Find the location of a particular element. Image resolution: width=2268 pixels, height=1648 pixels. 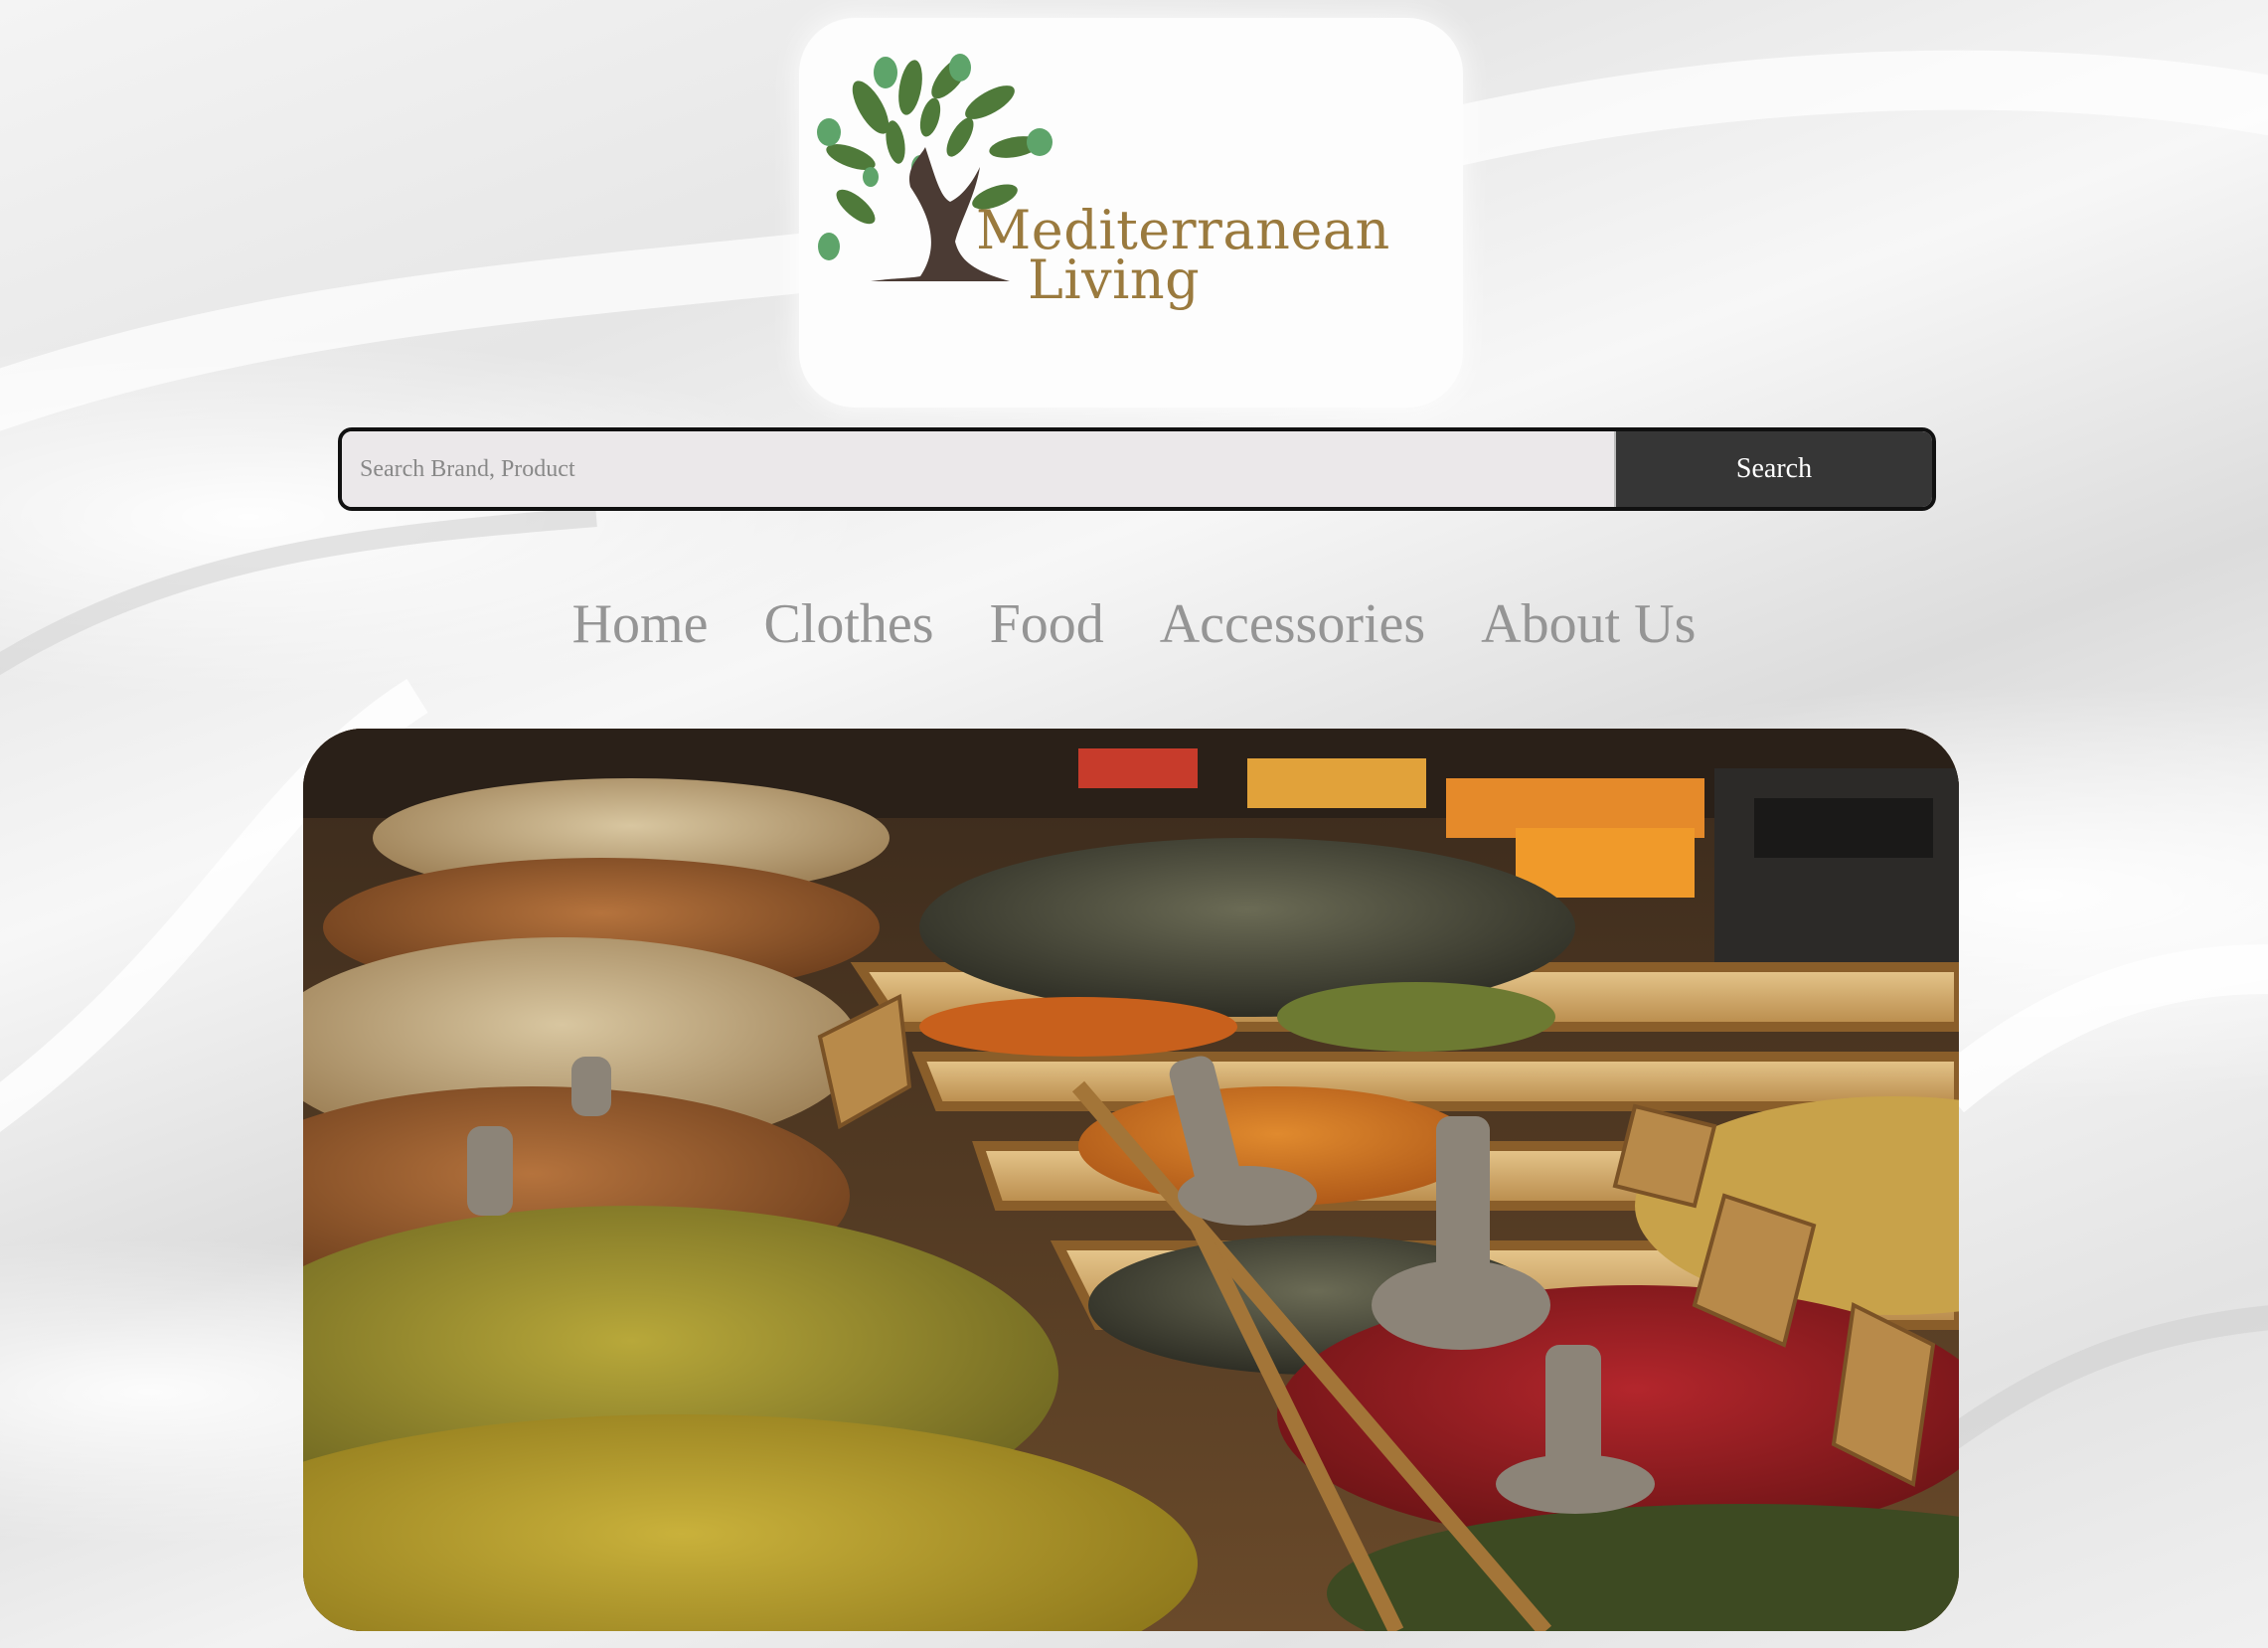

nav-home: Home is located at coordinates (640, 624).